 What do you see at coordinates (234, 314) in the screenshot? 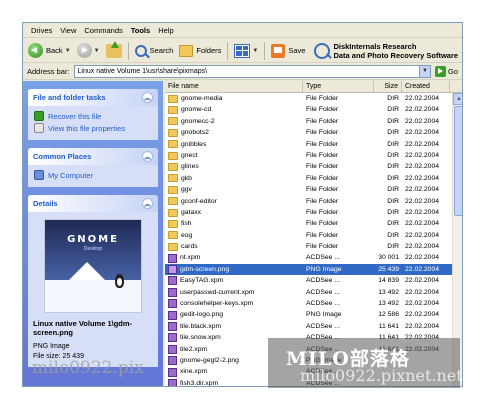
I see `cell-file-name: gedit-logo.png` at bounding box center [234, 314].